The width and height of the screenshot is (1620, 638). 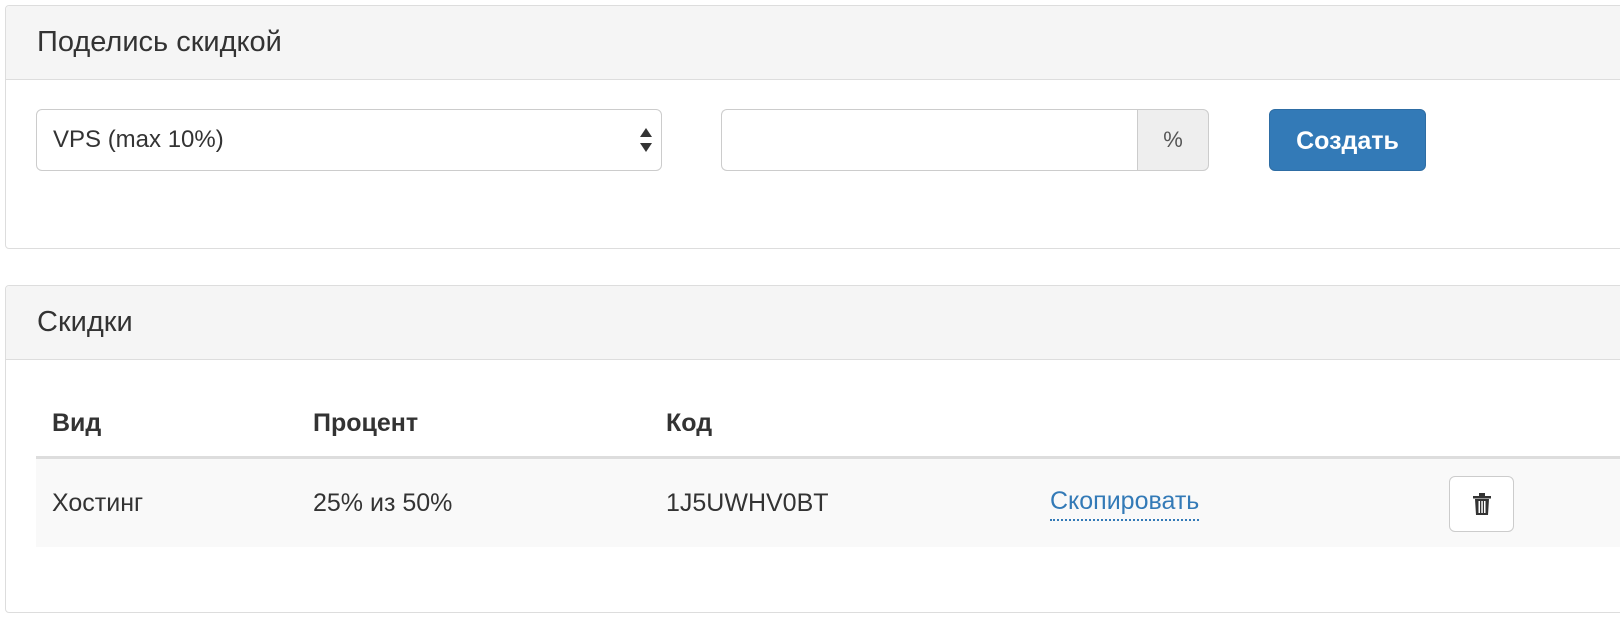 What do you see at coordinates (689, 423) in the screenshot?
I see `column-header-code: Код` at bounding box center [689, 423].